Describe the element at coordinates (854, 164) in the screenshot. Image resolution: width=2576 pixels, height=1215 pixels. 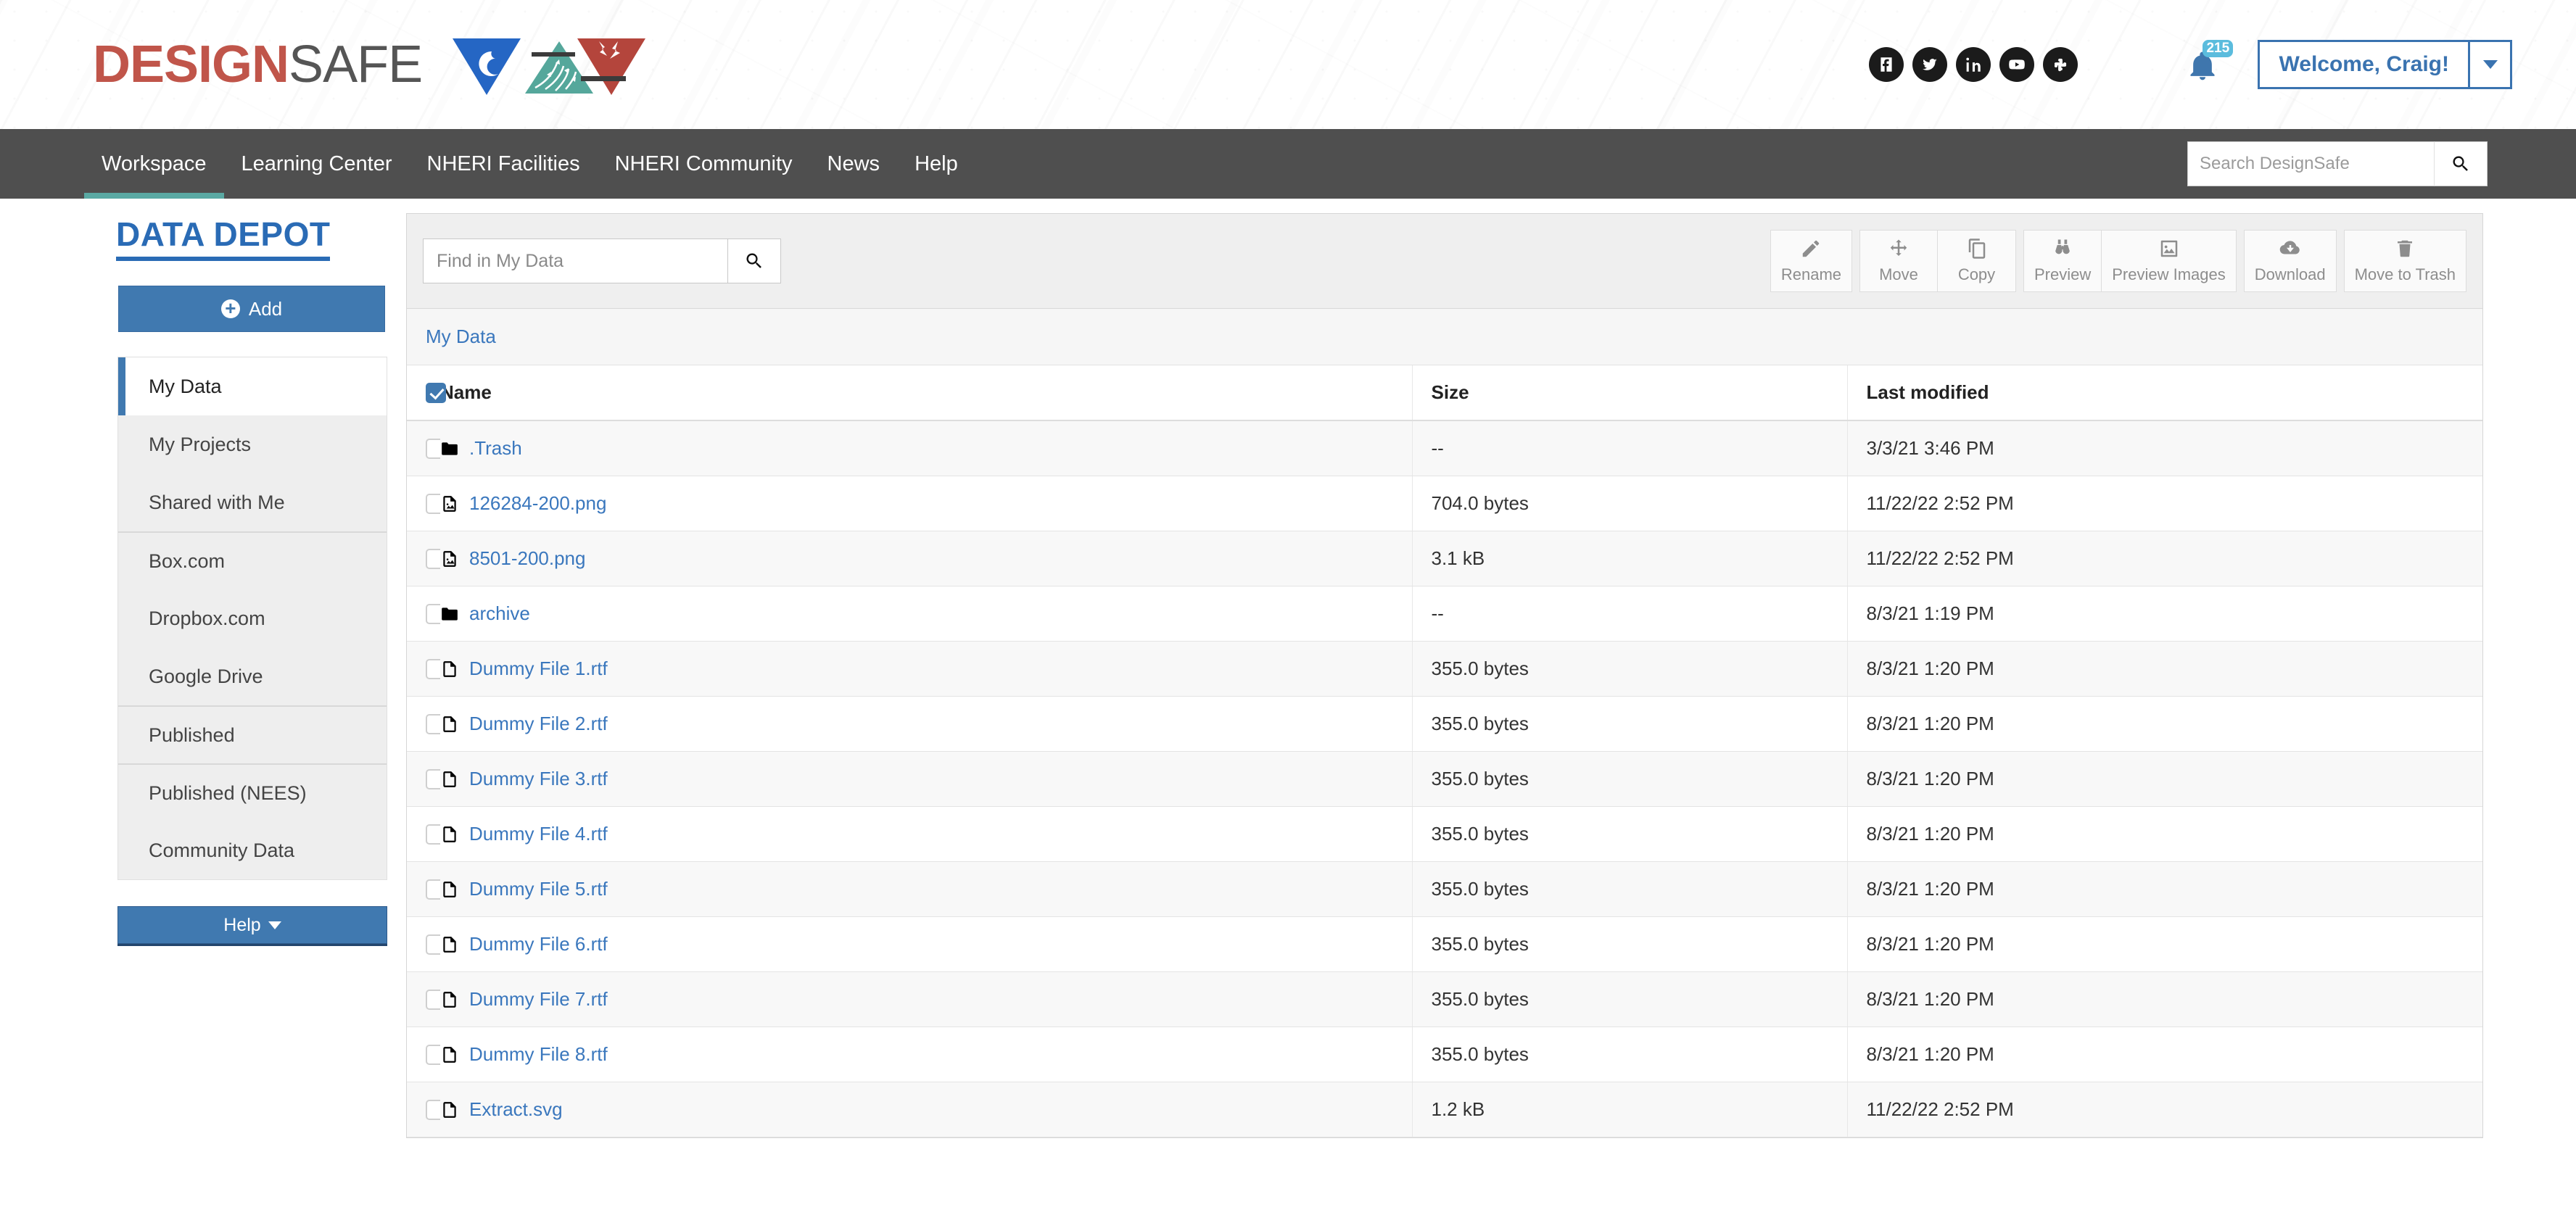
I see `nav-item-news: News` at that location.